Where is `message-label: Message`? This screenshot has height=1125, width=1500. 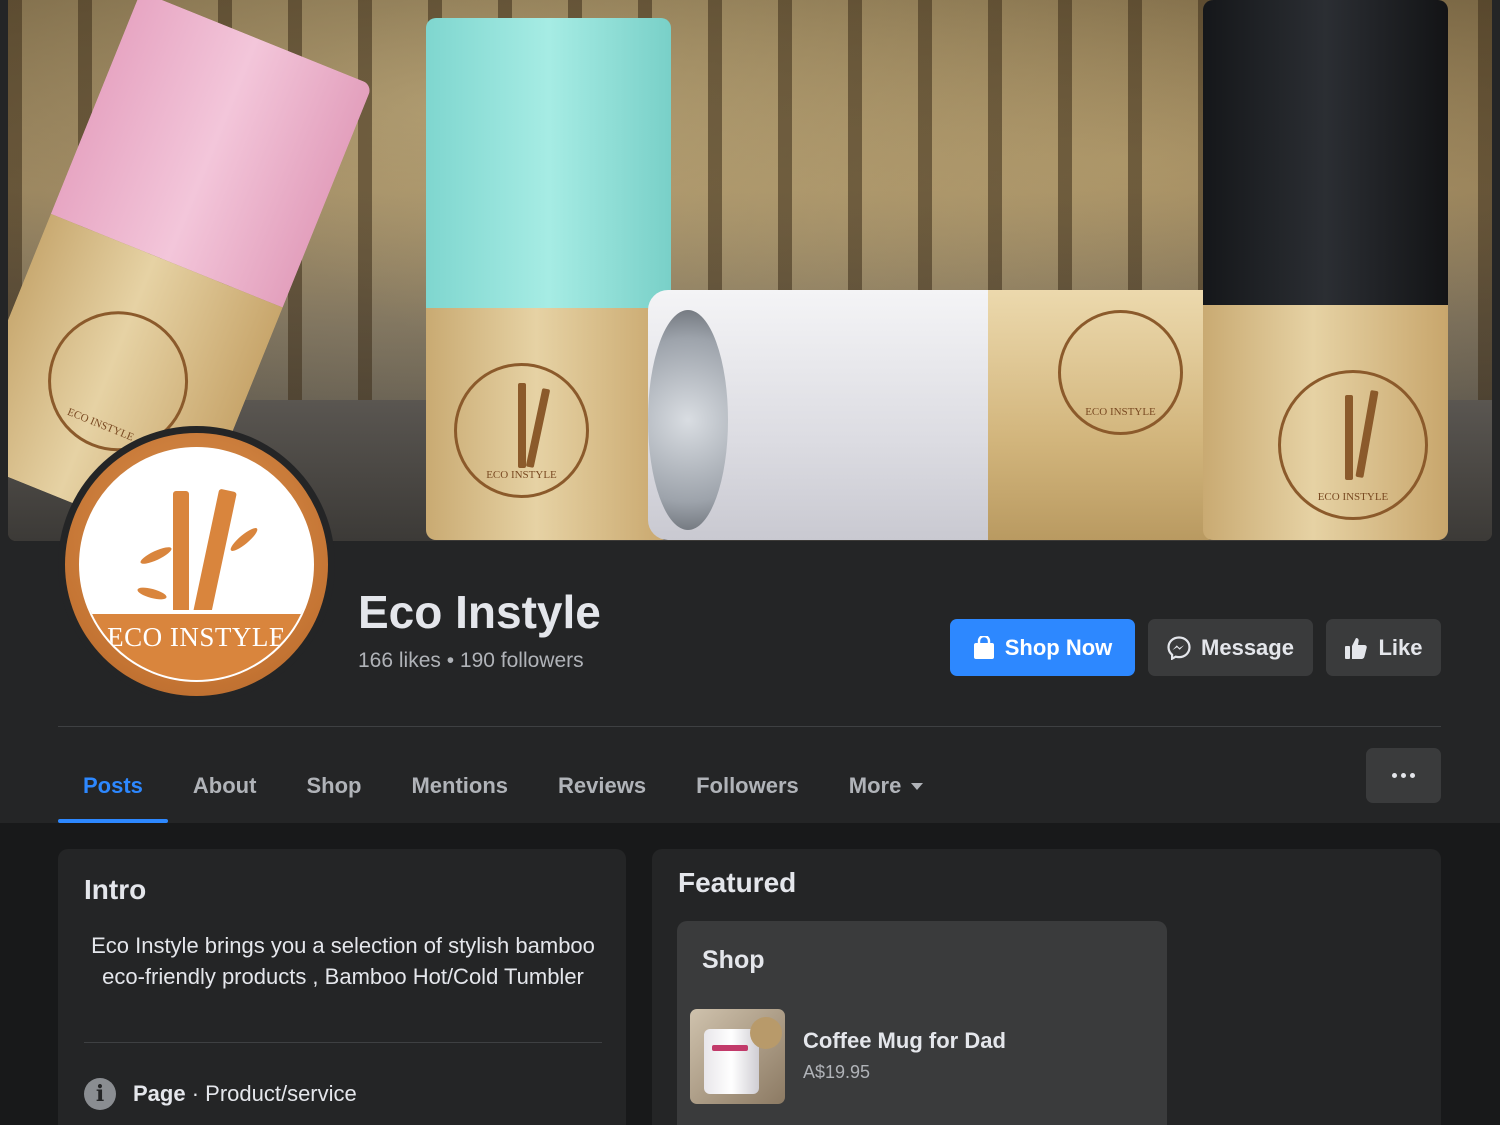
message-label: Message is located at coordinates (1247, 647).